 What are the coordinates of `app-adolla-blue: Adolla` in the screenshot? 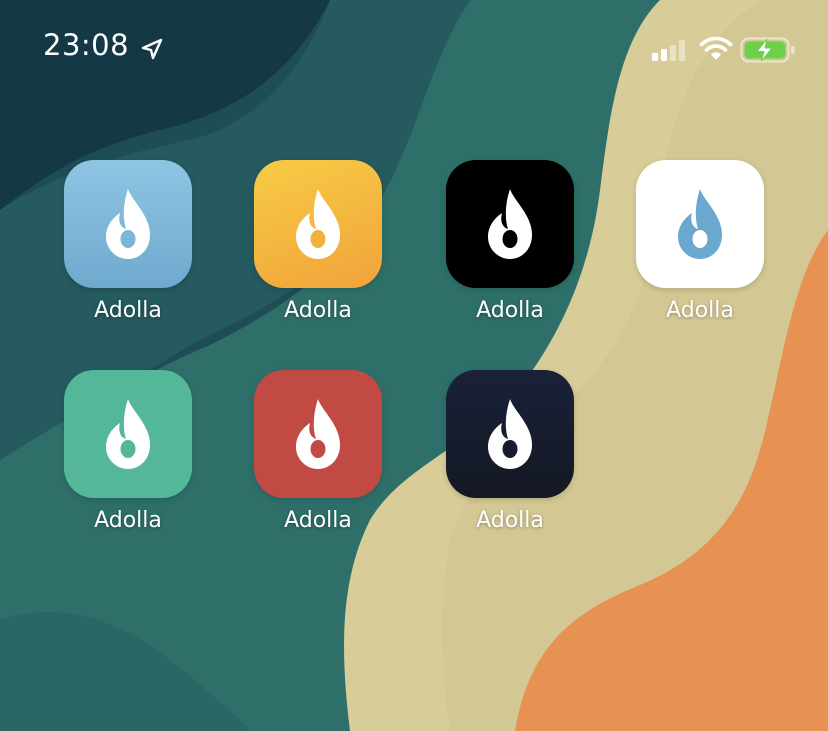 It's located at (128, 241).